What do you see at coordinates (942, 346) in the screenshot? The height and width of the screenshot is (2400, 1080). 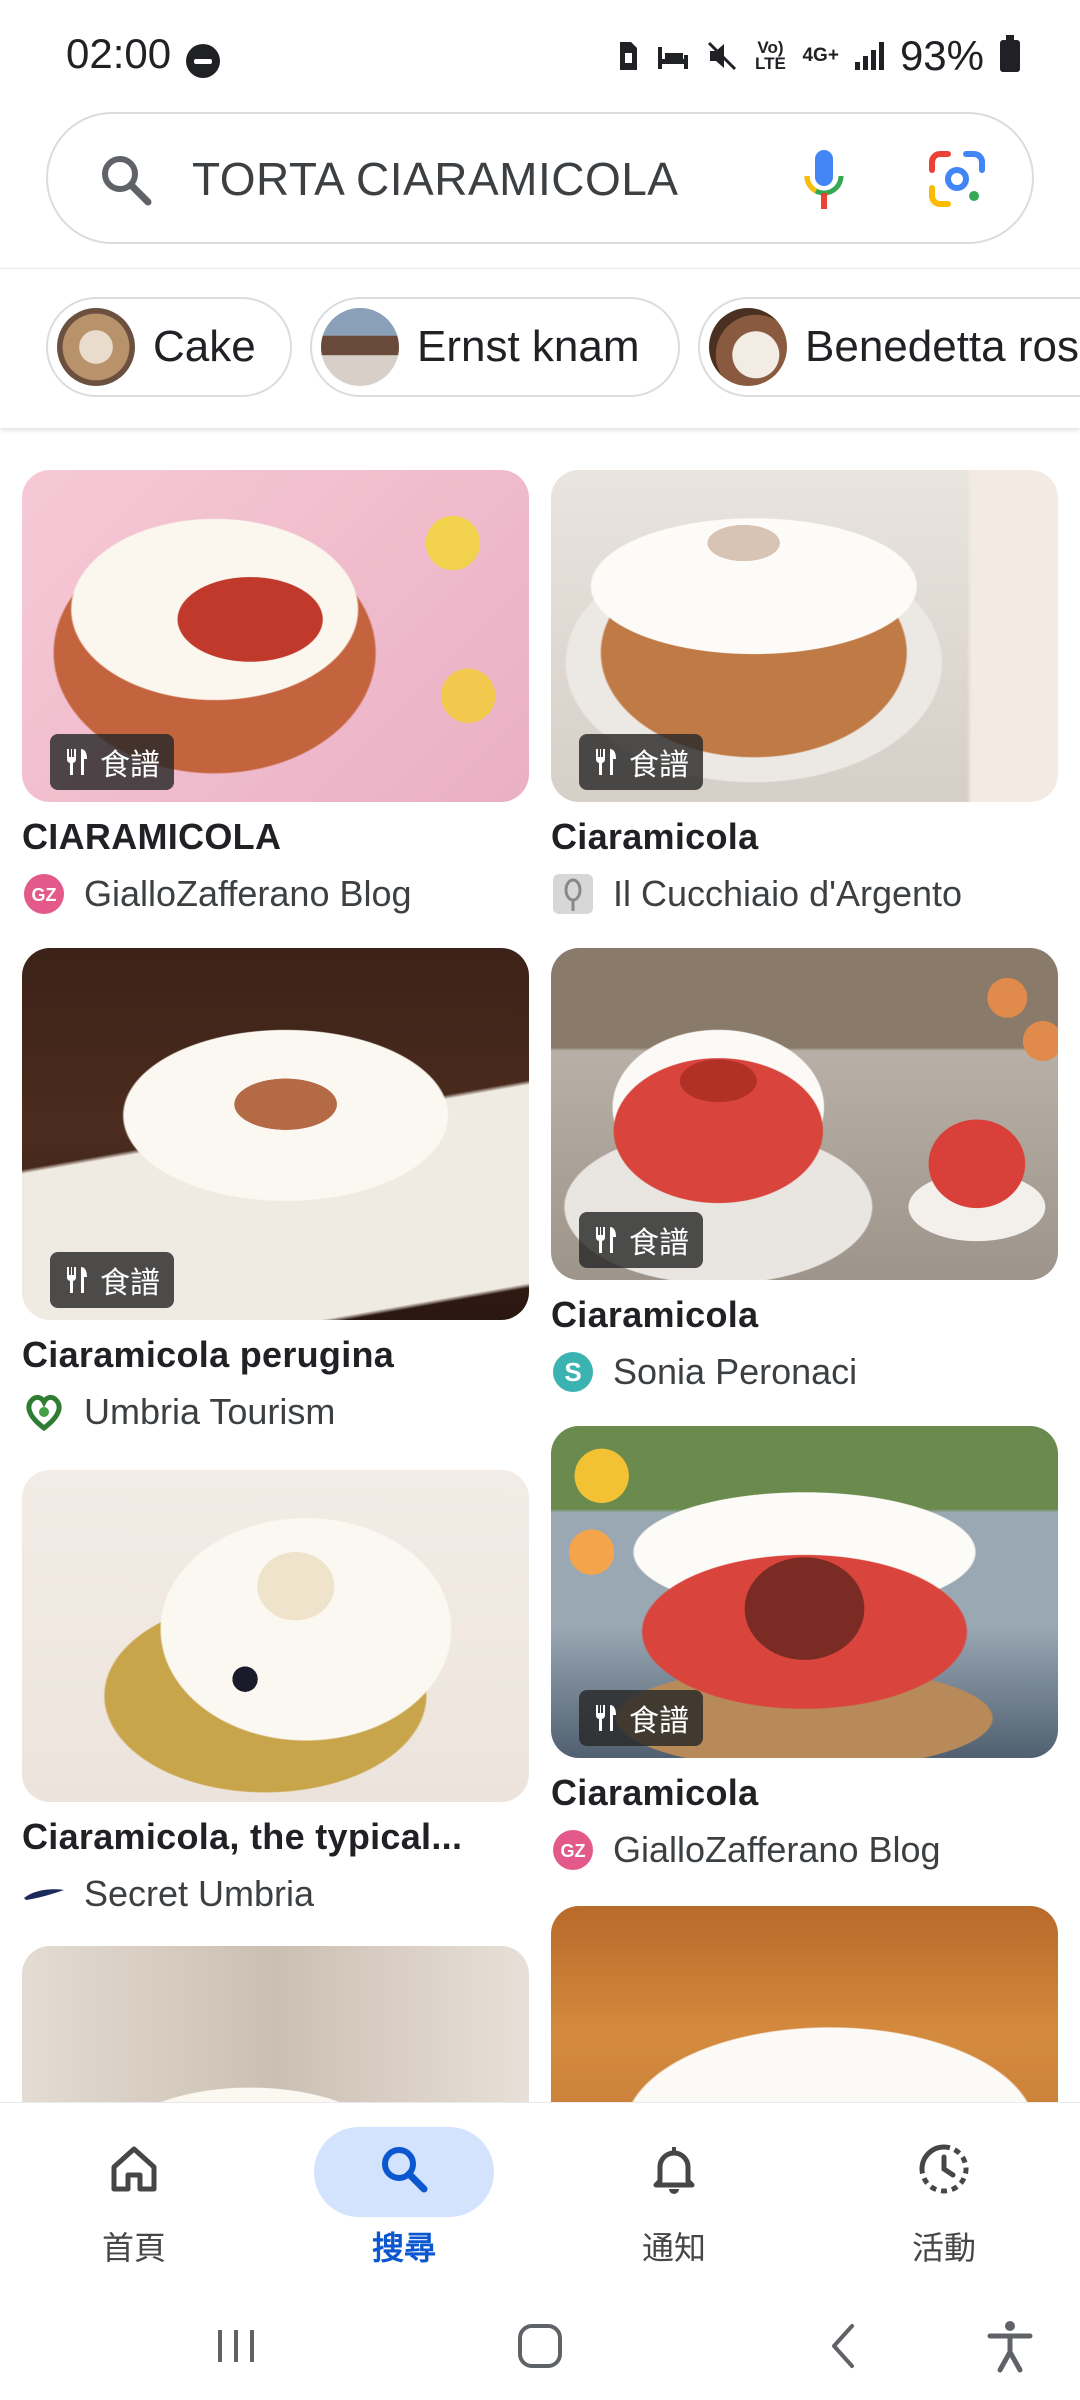 I see `chip-label: Benedetta rossi` at bounding box center [942, 346].